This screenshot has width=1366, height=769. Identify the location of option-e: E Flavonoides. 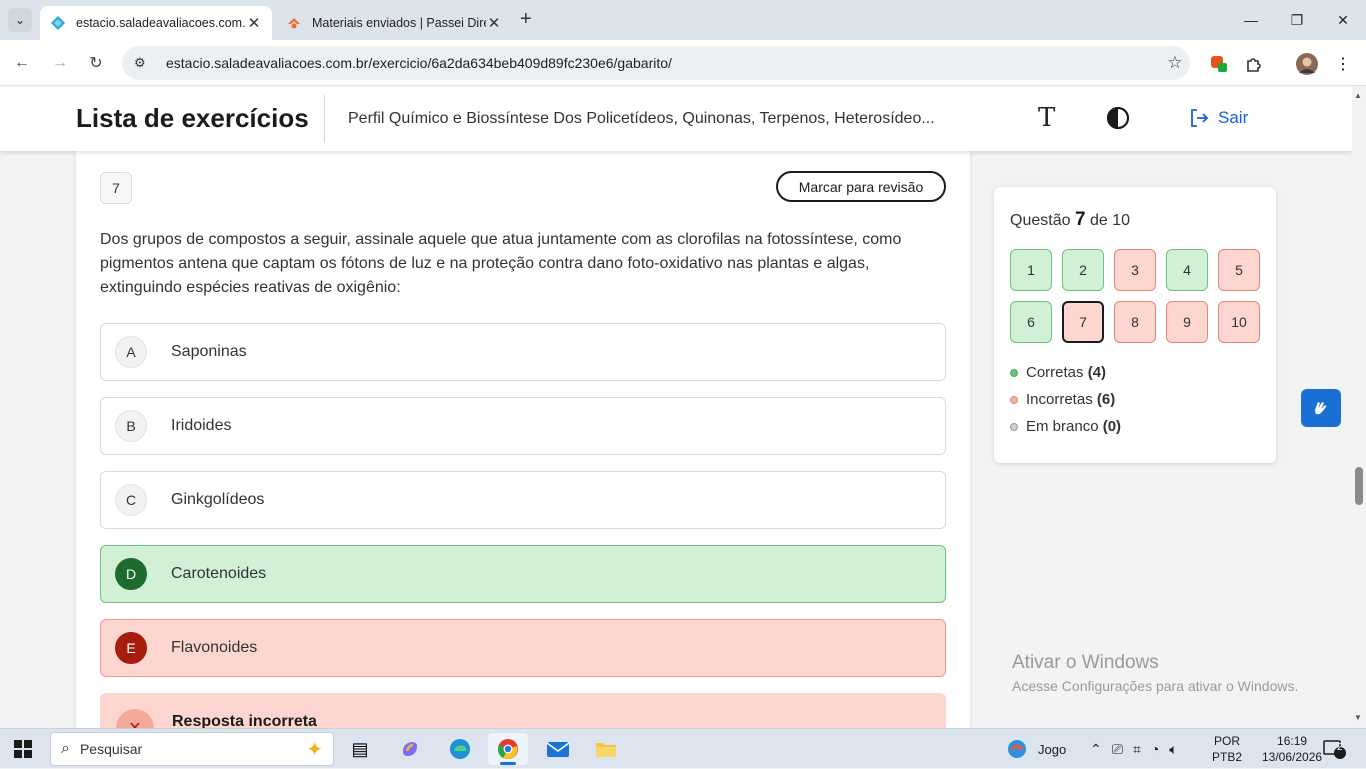
(523, 648).